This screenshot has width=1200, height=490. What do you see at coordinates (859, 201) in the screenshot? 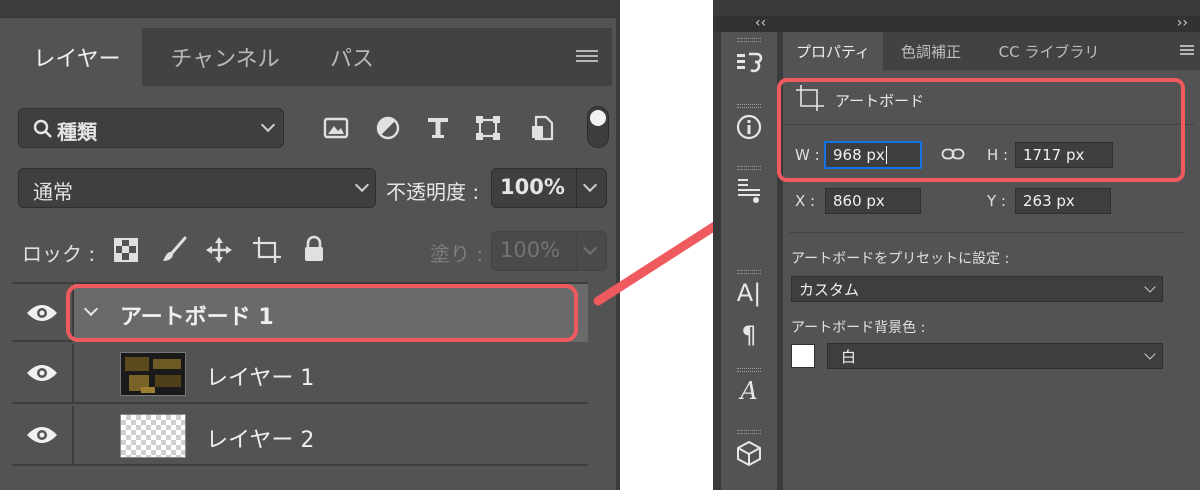
I see `x-value: 860 px` at bounding box center [859, 201].